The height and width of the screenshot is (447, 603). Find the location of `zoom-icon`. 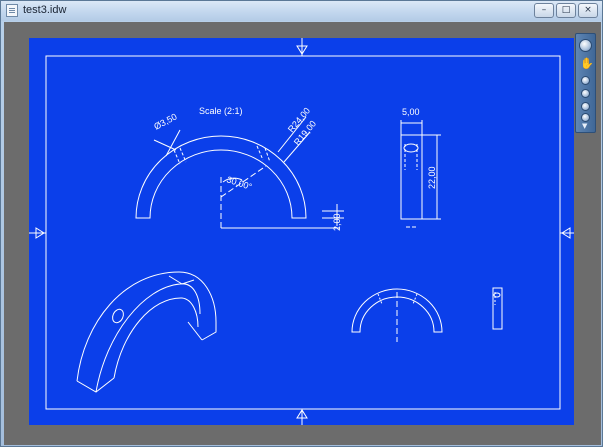

zoom-icon is located at coordinates (585, 80).